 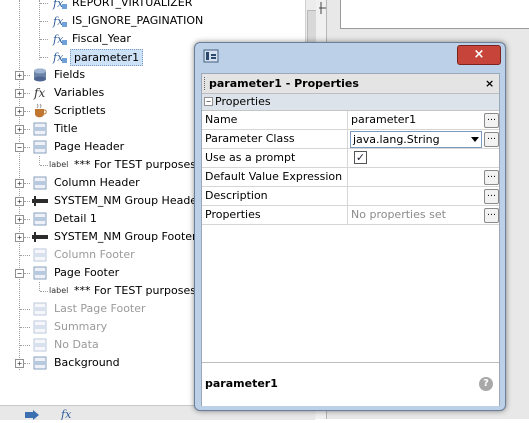 I want to click on tree-item-label: Page Header, so click(x=89, y=146).